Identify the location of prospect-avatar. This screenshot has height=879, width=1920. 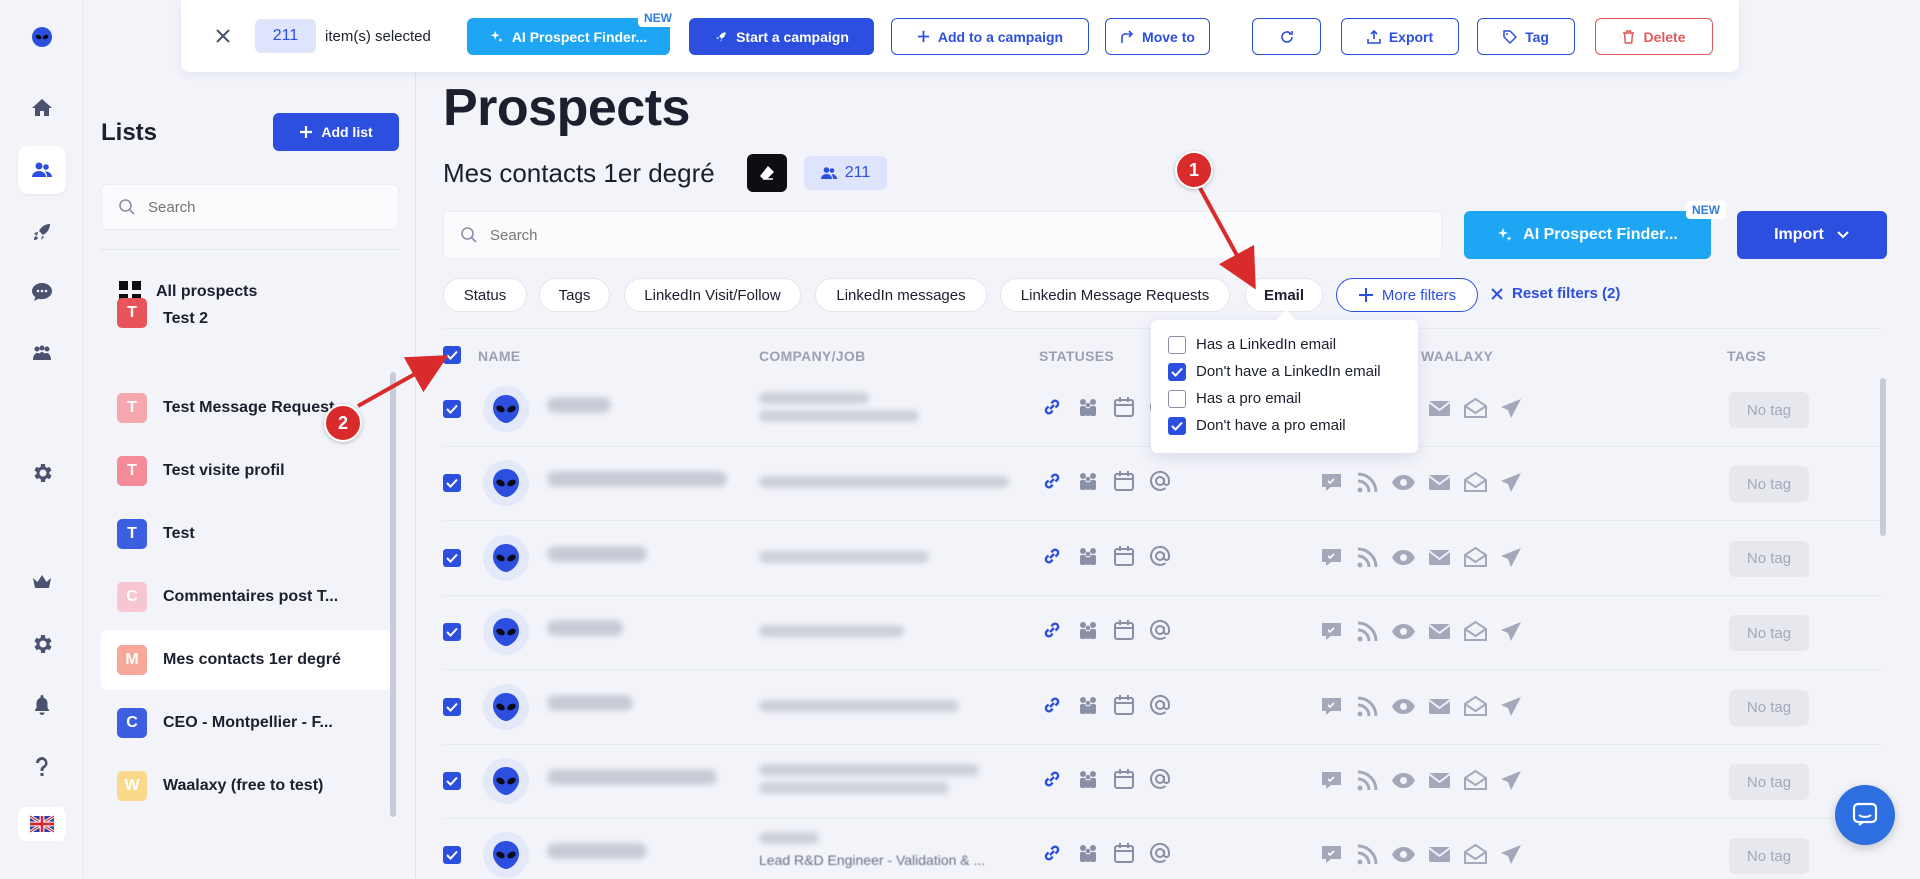
(506, 483).